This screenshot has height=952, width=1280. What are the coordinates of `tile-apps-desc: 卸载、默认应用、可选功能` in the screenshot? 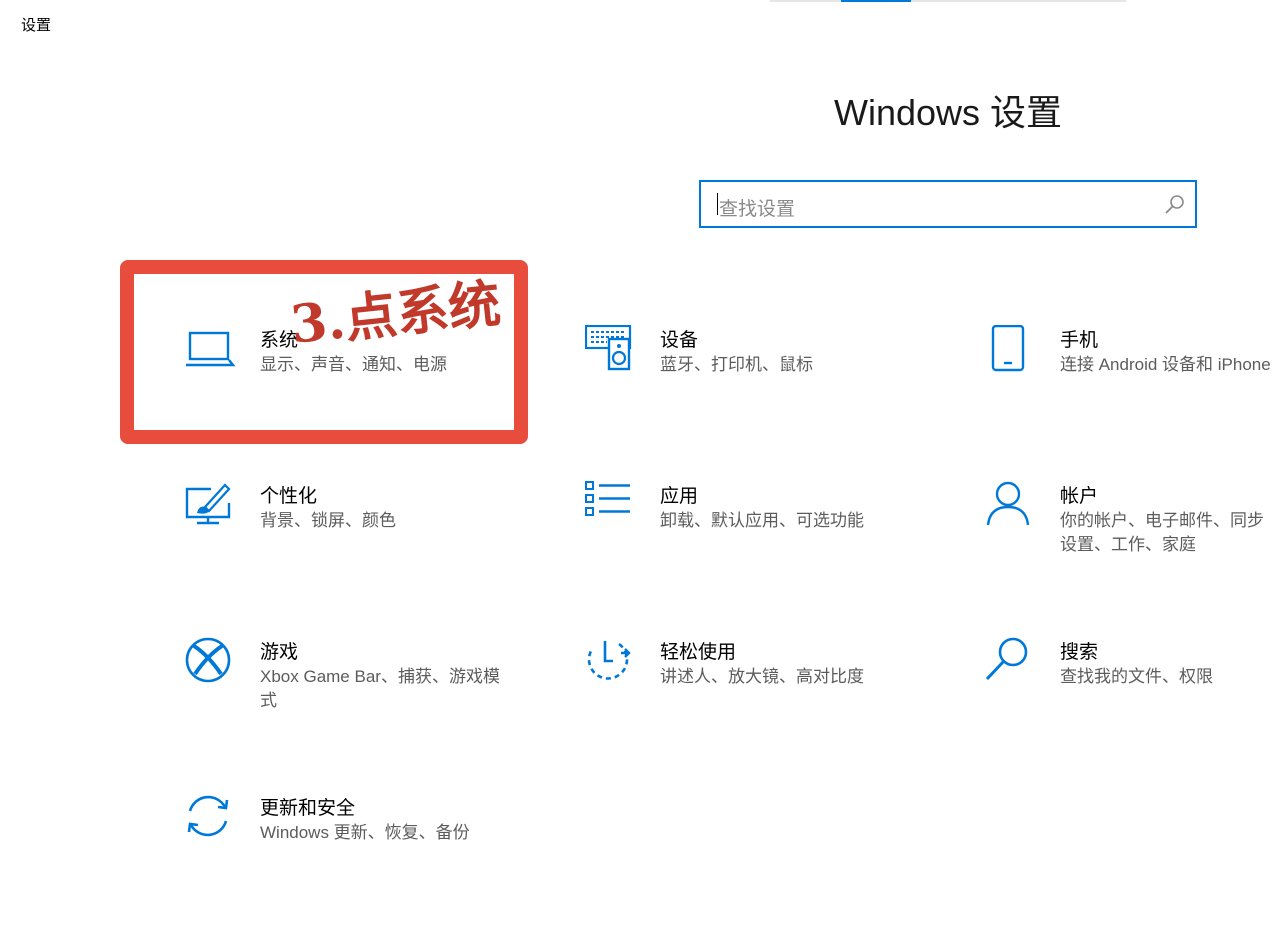 It's located at (762, 520).